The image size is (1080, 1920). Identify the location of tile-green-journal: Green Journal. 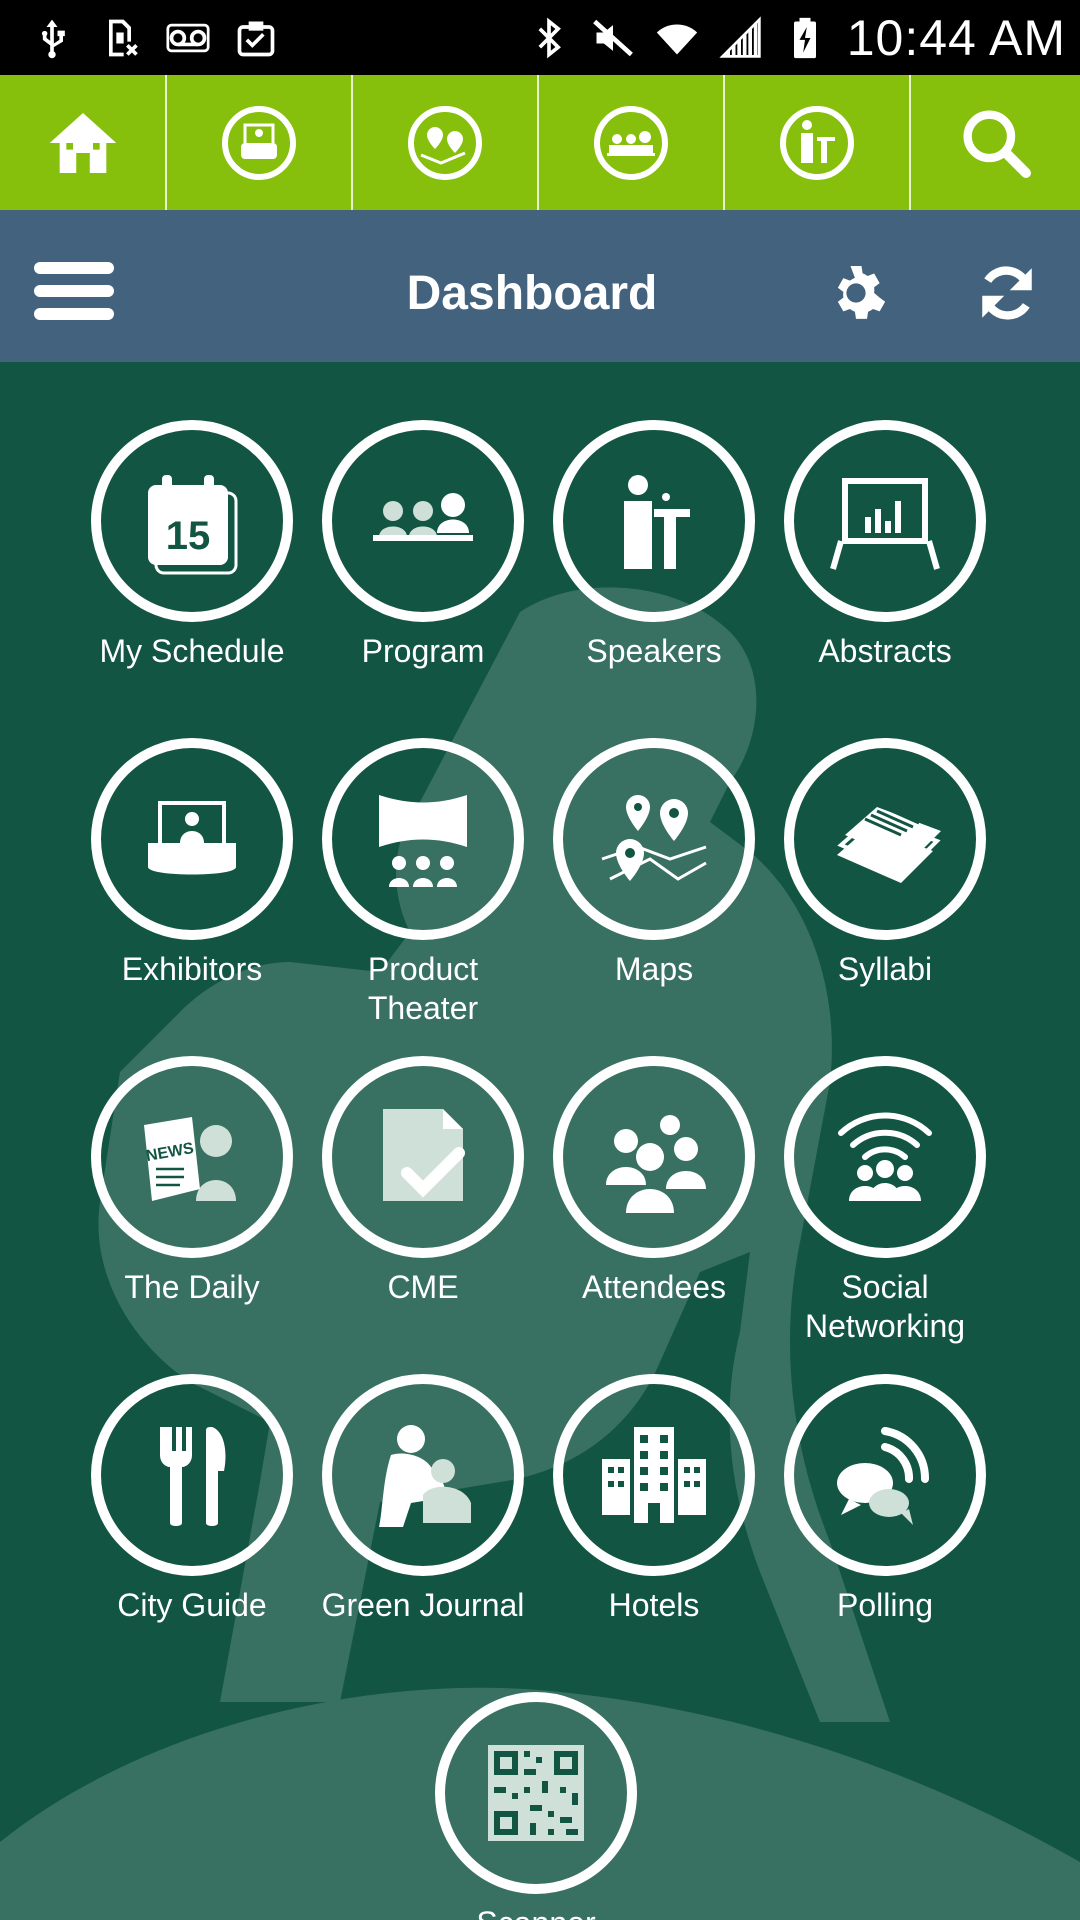
(423, 1499).